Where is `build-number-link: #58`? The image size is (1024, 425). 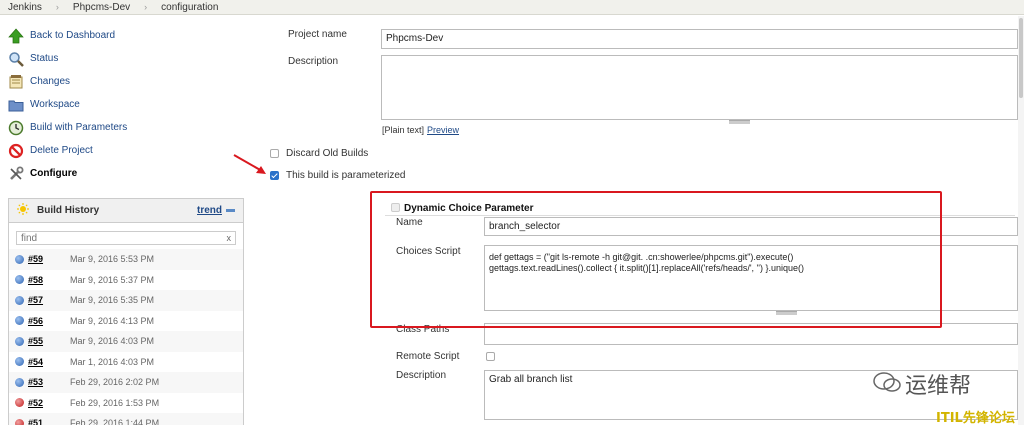
build-number-link: #58 is located at coordinates (49, 280).